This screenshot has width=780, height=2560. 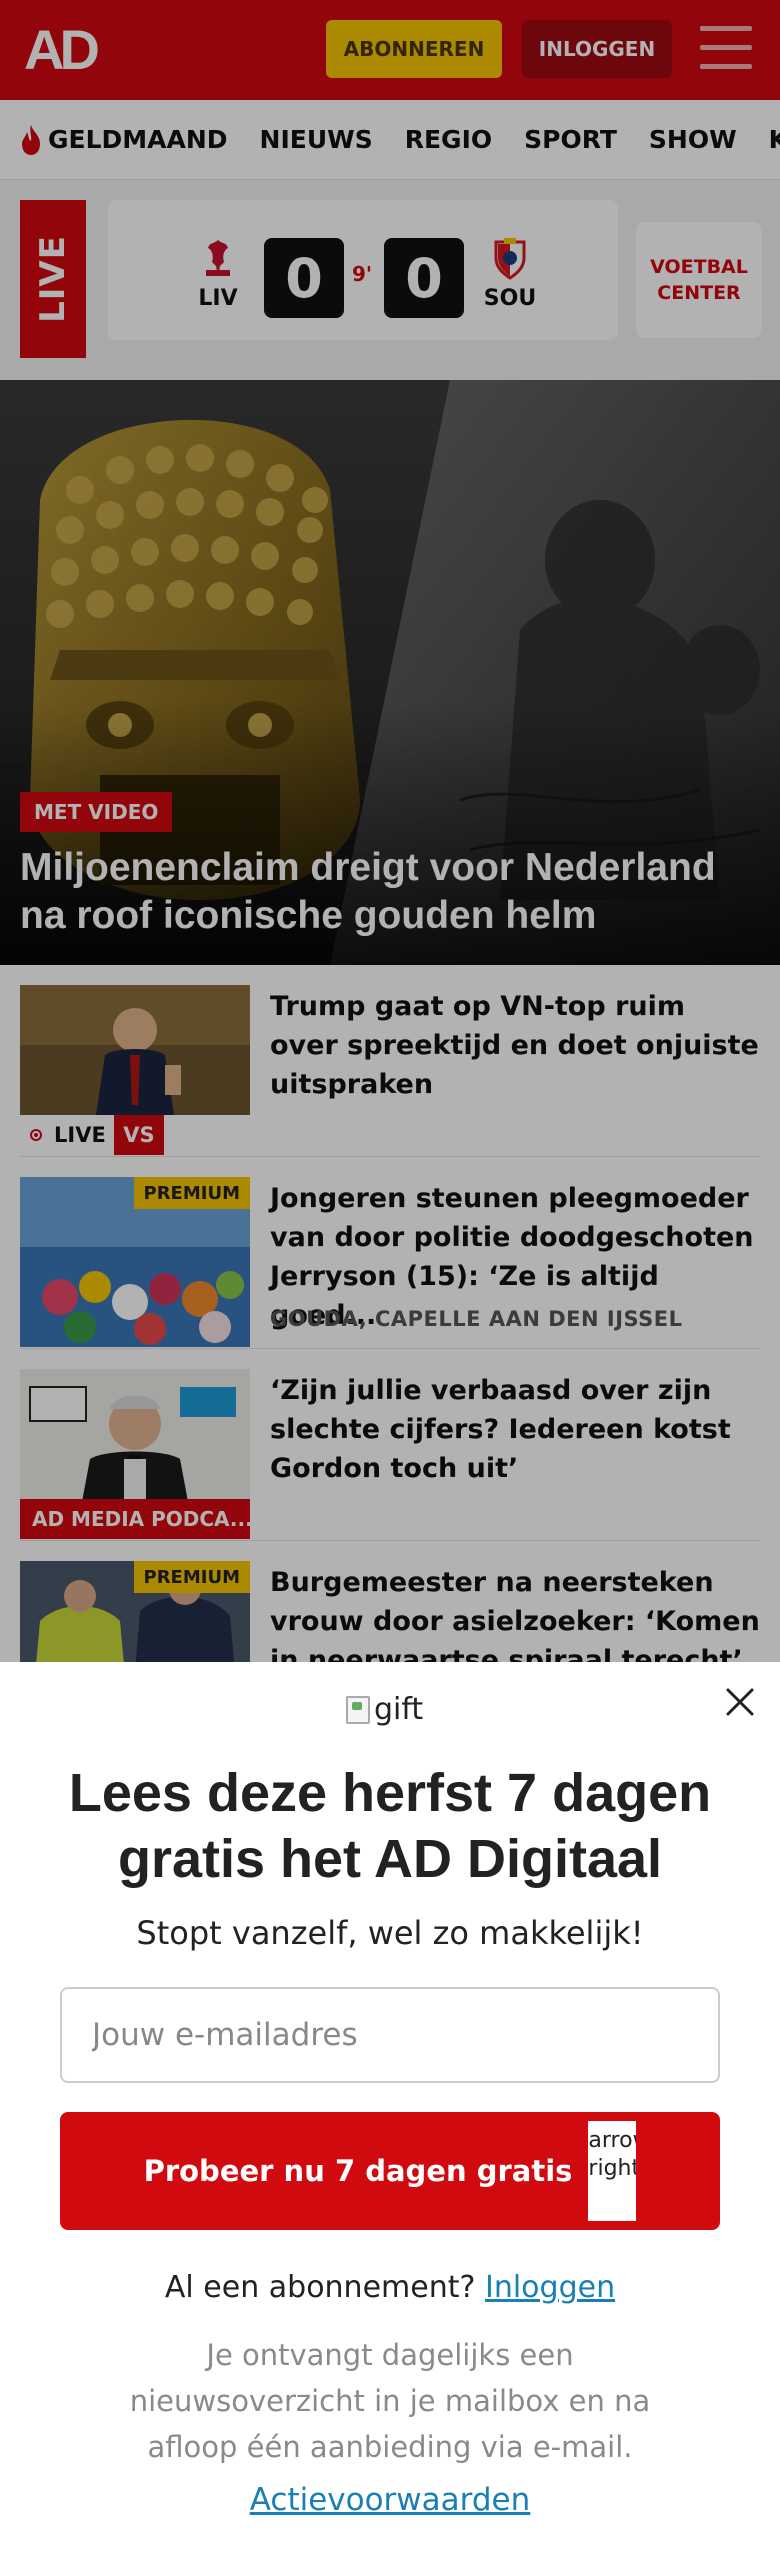 What do you see at coordinates (384, 1709) in the screenshot?
I see `gift-image: gift` at bounding box center [384, 1709].